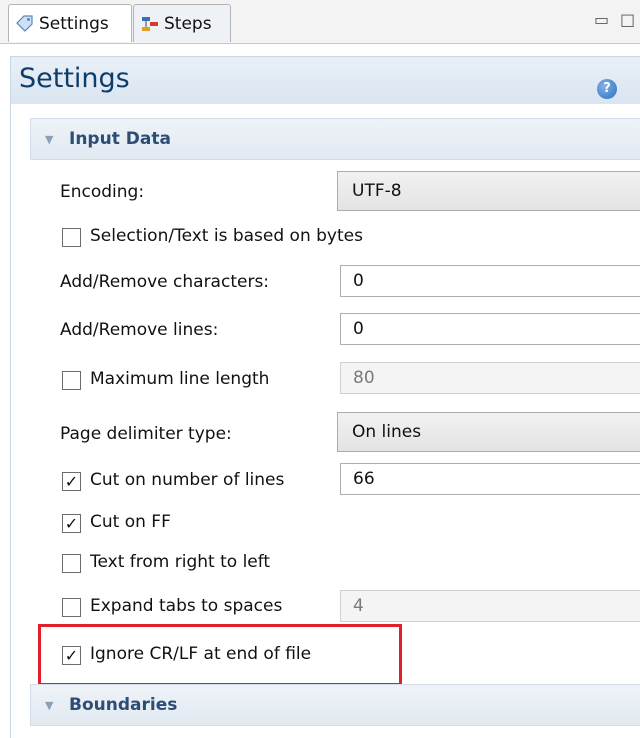 The image size is (640, 738). Describe the element at coordinates (123, 705) in the screenshot. I see `section-boundaries-label: Boundaries` at that location.